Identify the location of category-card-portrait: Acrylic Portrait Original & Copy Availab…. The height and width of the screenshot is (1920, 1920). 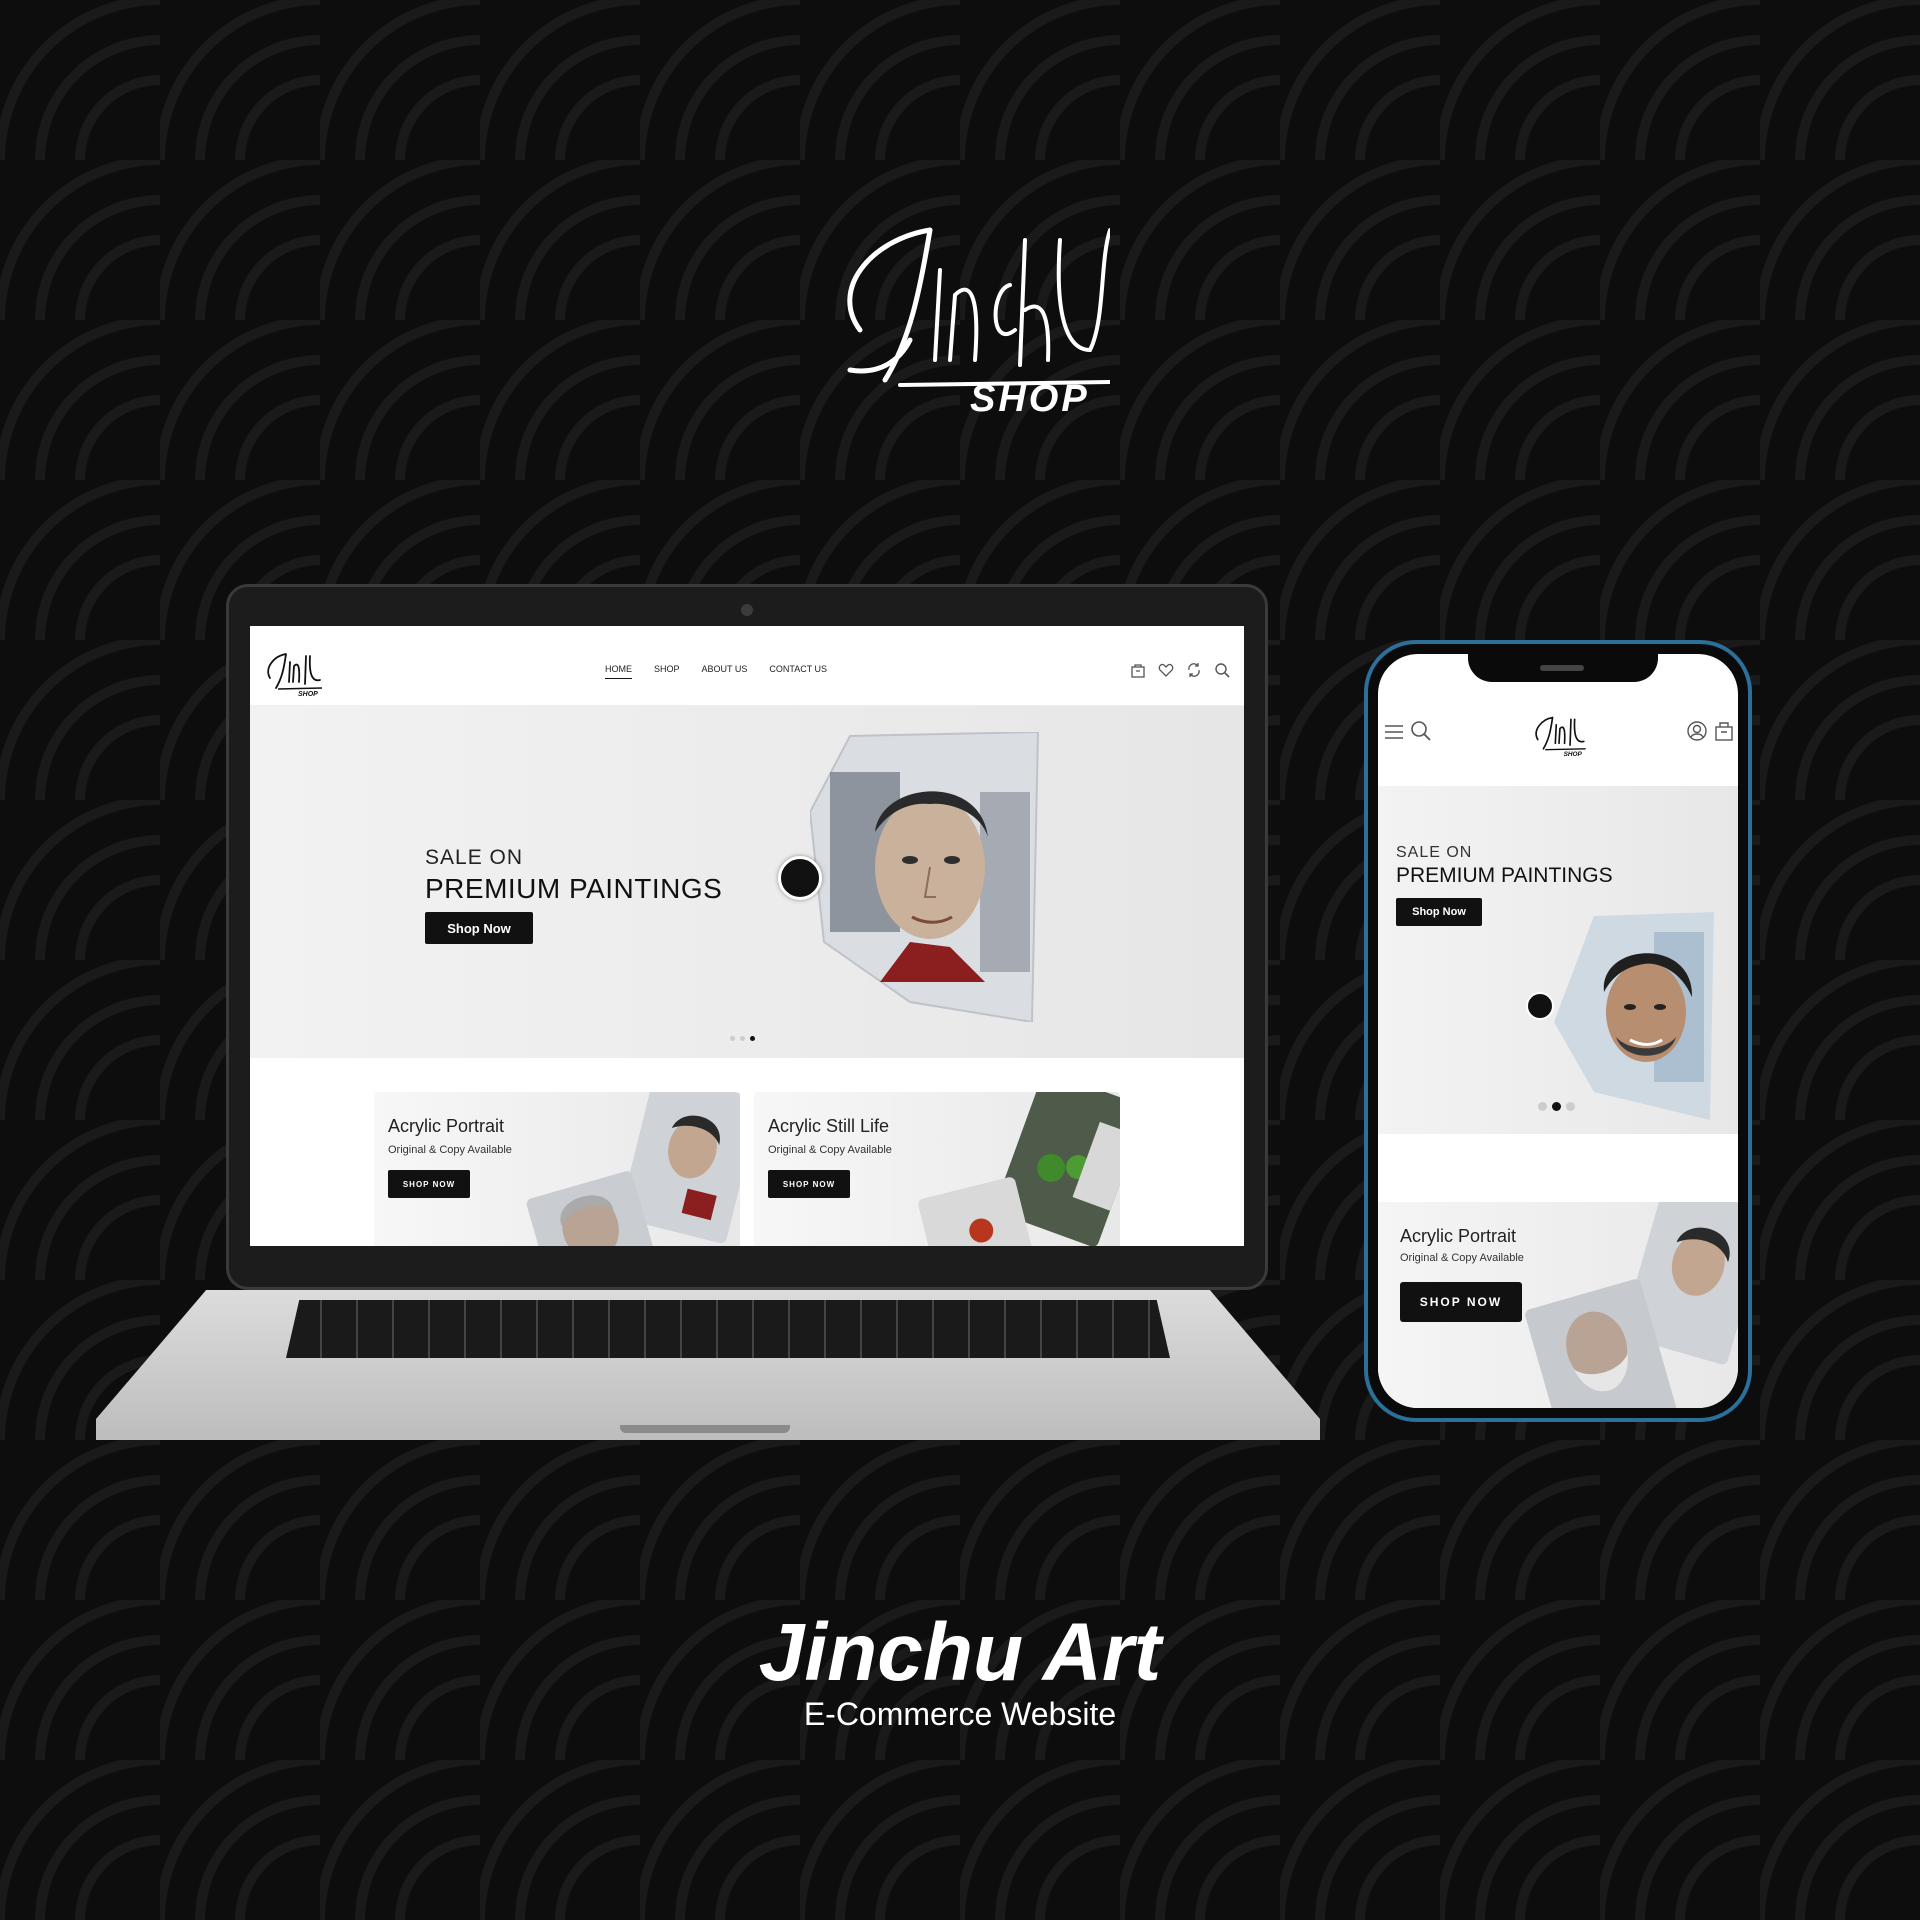
(557, 1169).